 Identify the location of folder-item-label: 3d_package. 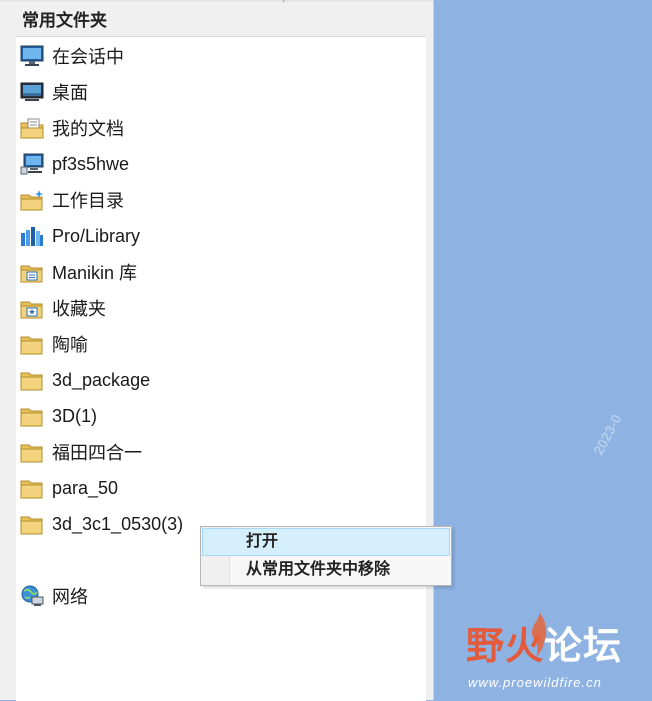
(101, 379).